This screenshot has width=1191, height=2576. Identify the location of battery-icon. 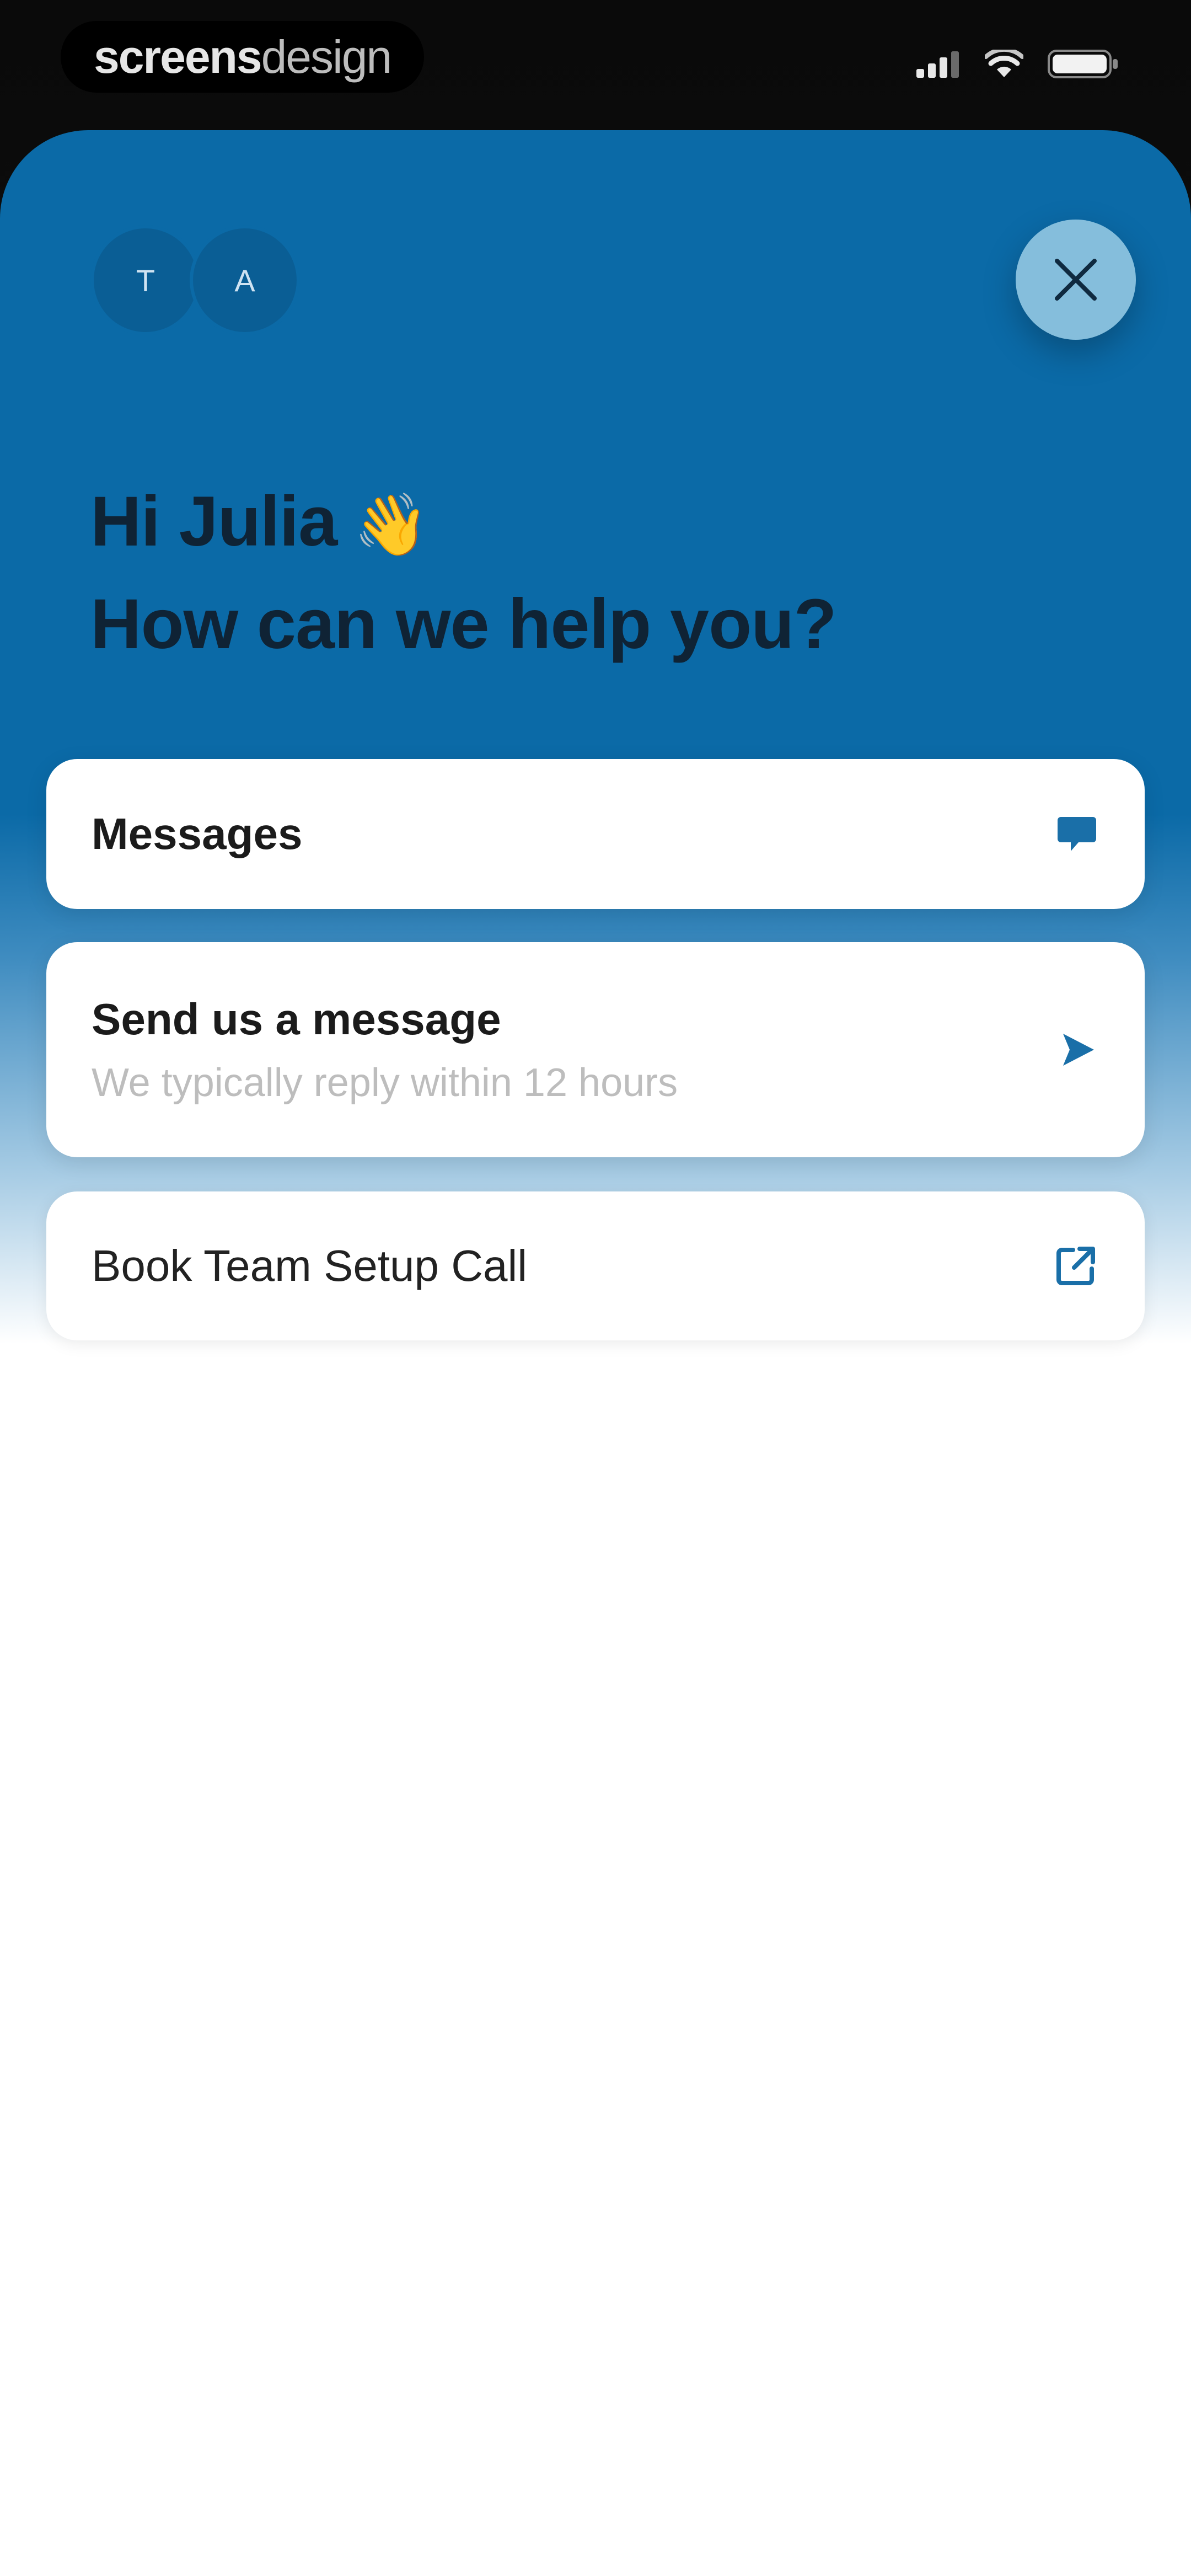
(1083, 64).